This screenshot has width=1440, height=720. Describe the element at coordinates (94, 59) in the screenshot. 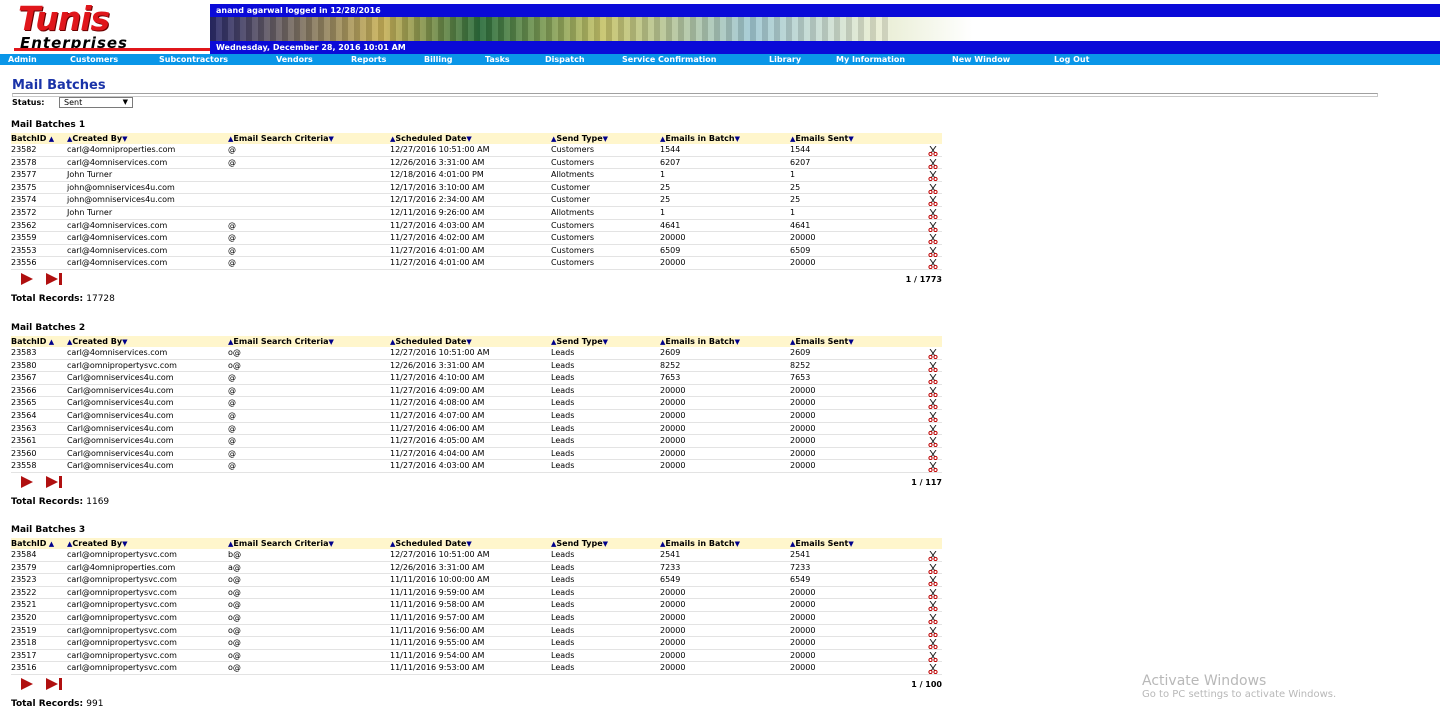

I see `nav-customers: Customers` at that location.